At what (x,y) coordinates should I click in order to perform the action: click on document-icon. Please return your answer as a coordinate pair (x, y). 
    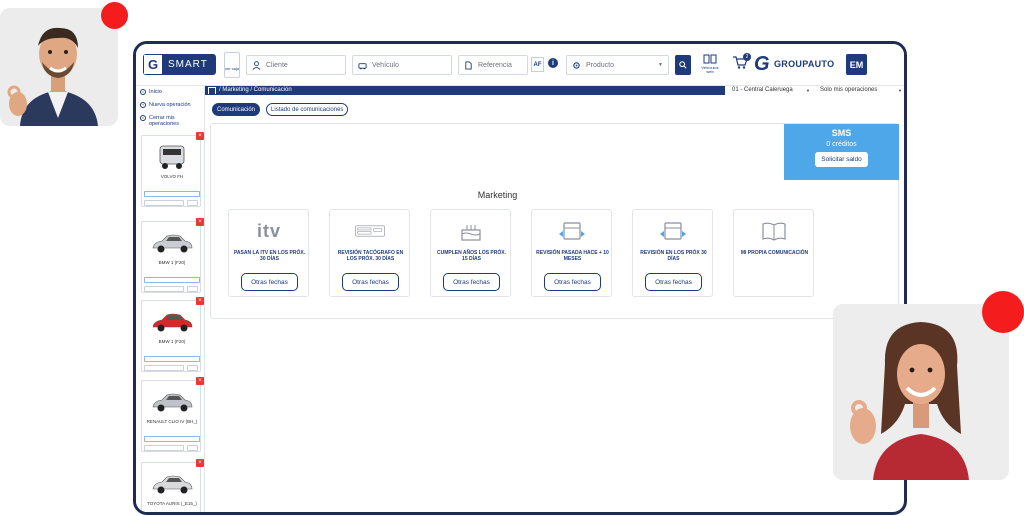
    Looking at the image, I should click on (468, 65).